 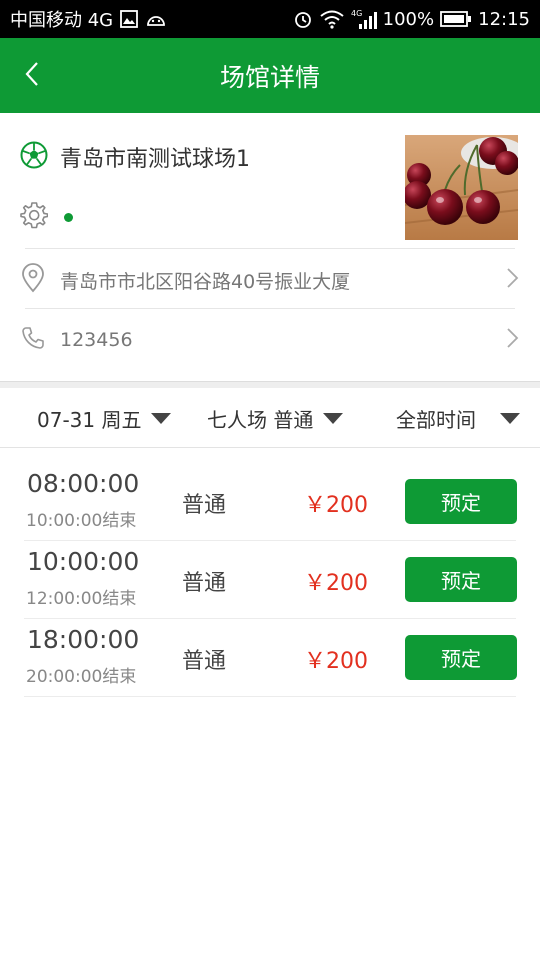 I want to click on wifi-icon, so click(x=332, y=19).